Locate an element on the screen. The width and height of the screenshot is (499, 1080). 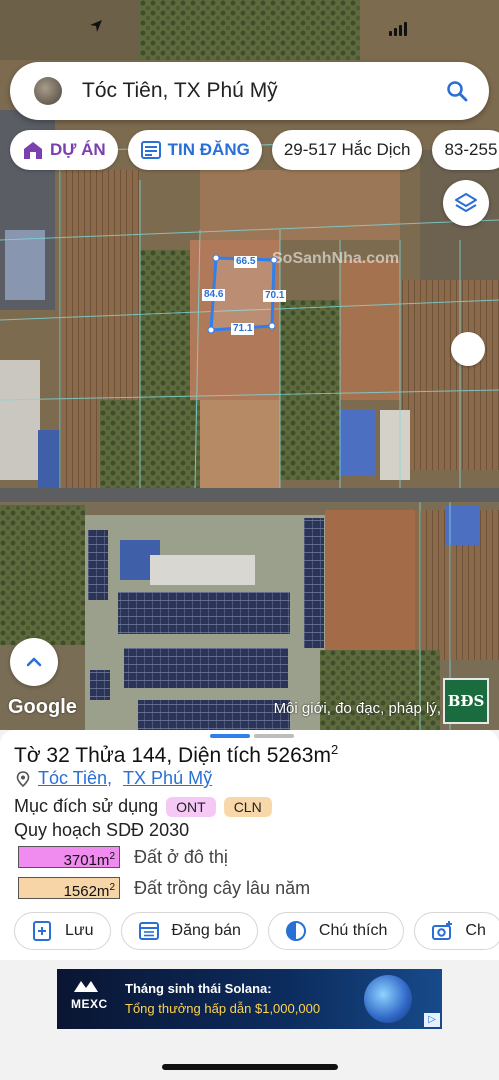
half-circle-icon is located at coordinates (295, 931).